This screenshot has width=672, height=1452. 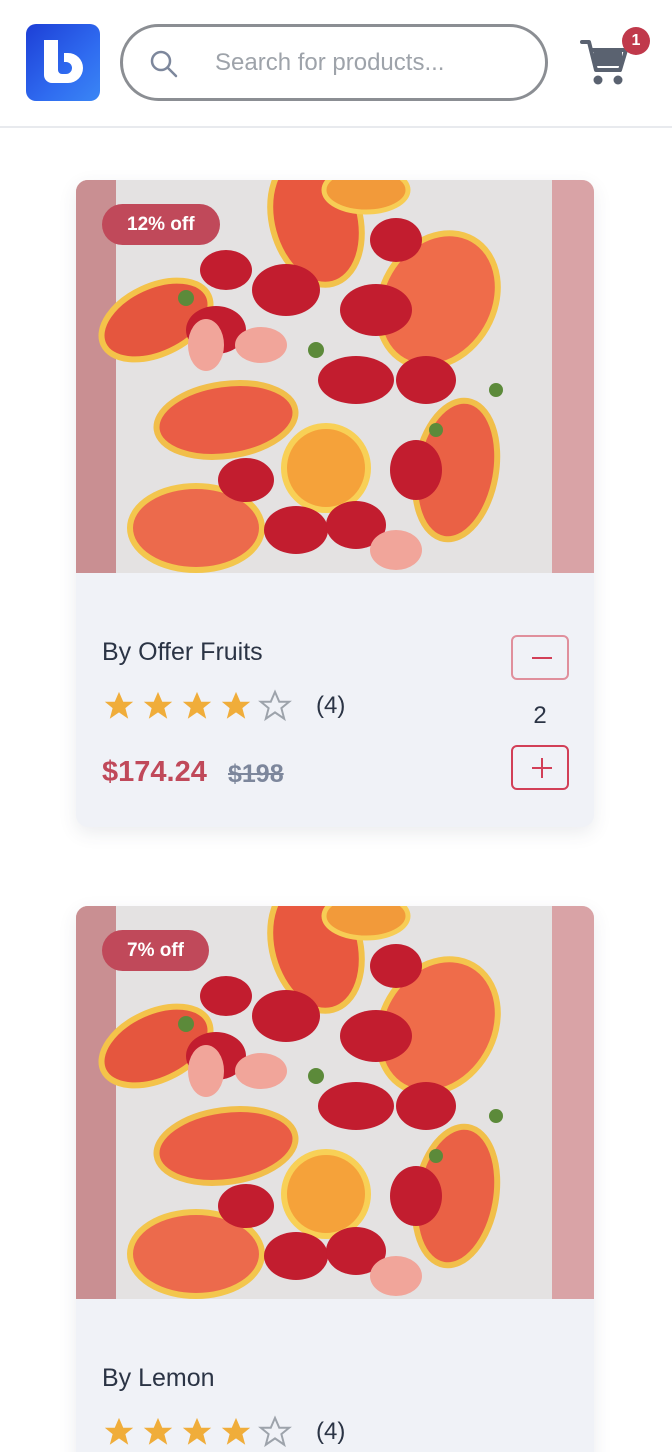 I want to click on decrease-quantity-button, so click(x=540, y=657).